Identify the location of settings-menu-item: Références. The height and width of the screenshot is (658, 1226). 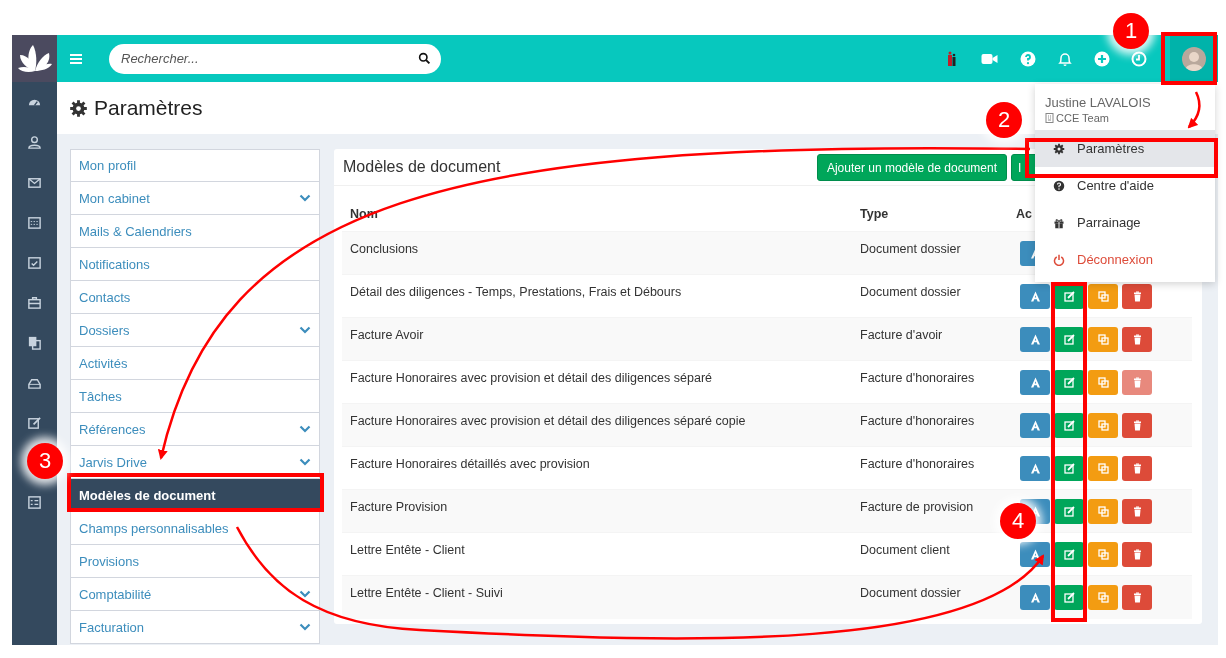
(195, 429).